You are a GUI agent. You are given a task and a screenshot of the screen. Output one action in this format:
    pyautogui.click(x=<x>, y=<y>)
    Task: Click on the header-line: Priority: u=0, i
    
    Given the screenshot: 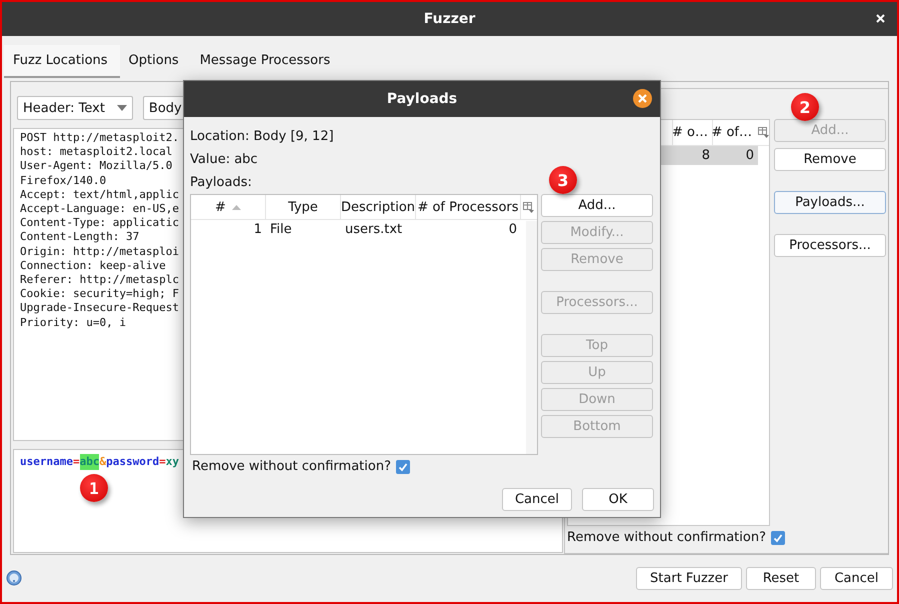 What is the action you would take?
    pyautogui.click(x=73, y=323)
    